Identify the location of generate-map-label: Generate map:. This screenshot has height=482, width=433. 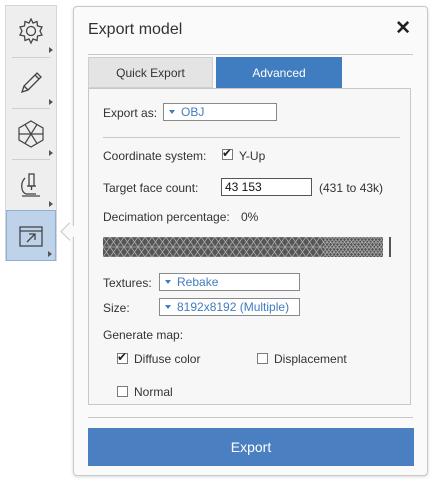
(143, 335).